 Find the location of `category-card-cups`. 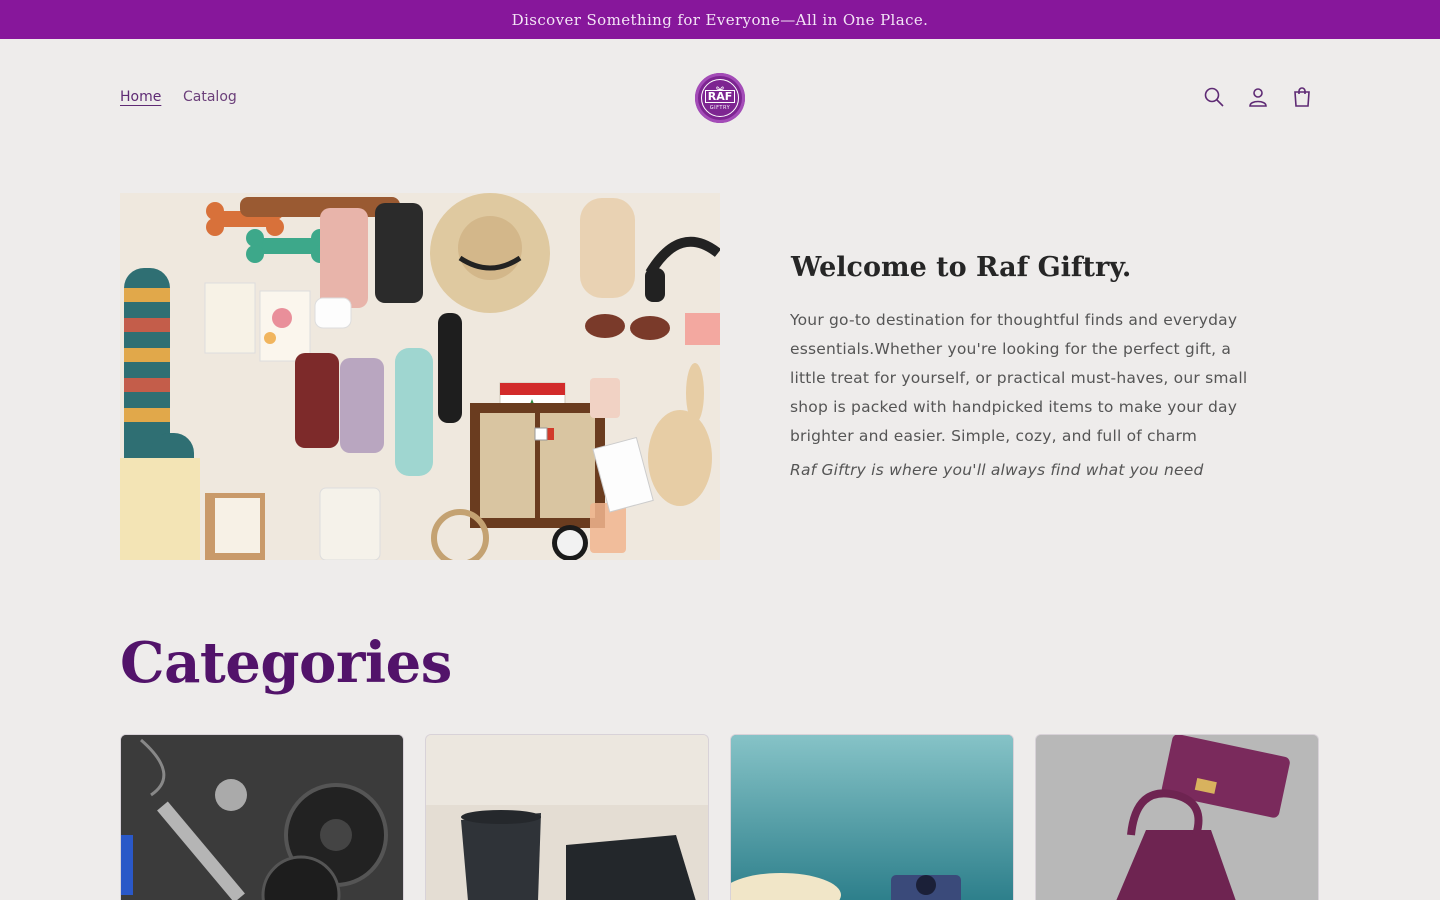

category-card-cups is located at coordinates (567, 817).